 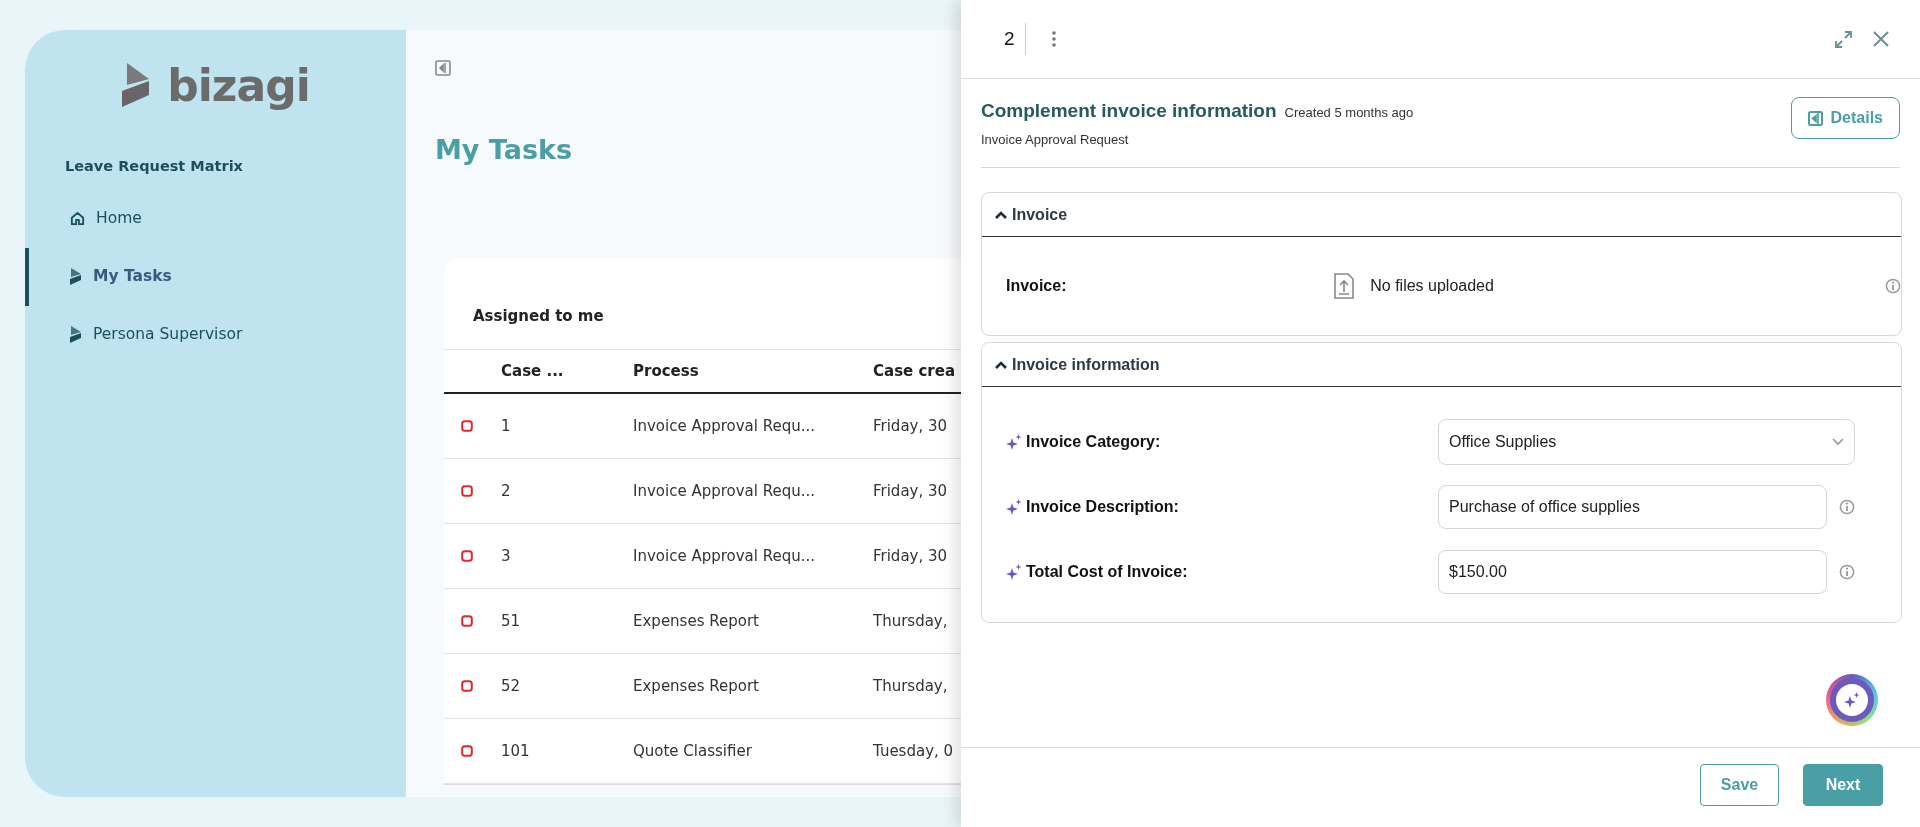 I want to click on sidebar-item: Home, so click(x=215, y=218).